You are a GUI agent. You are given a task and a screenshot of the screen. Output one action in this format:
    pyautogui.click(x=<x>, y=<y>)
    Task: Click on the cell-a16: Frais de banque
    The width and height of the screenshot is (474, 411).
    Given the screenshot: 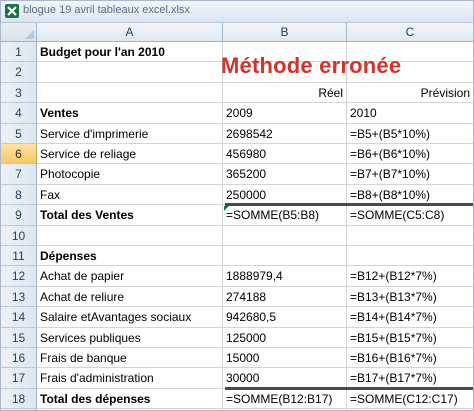 What is the action you would take?
    pyautogui.click(x=130, y=358)
    